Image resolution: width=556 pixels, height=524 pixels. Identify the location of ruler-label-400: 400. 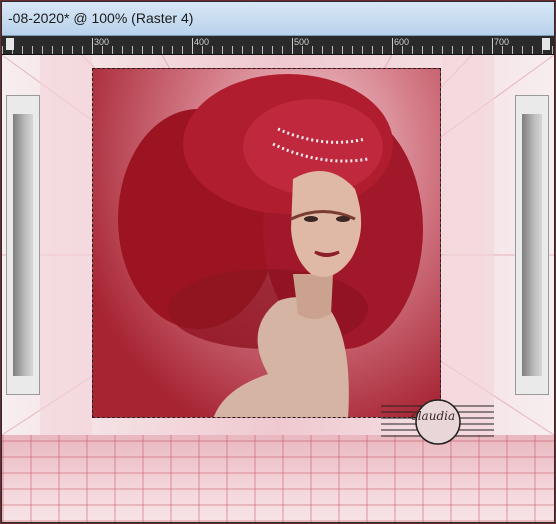
(202, 42).